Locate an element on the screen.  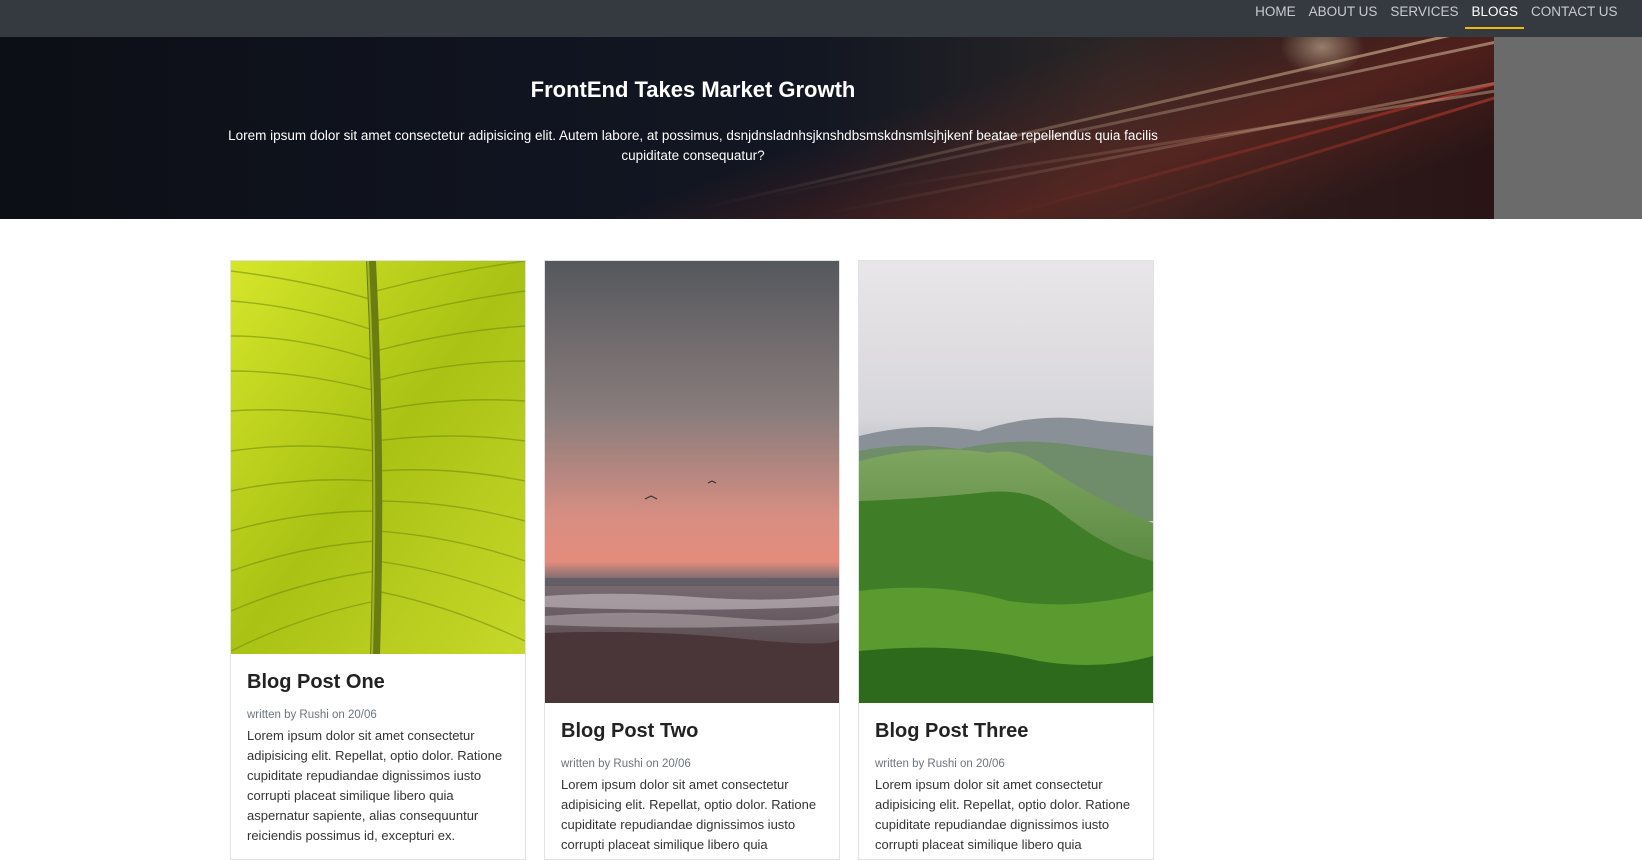
post-title: Blog Post One is located at coordinates (316, 682).